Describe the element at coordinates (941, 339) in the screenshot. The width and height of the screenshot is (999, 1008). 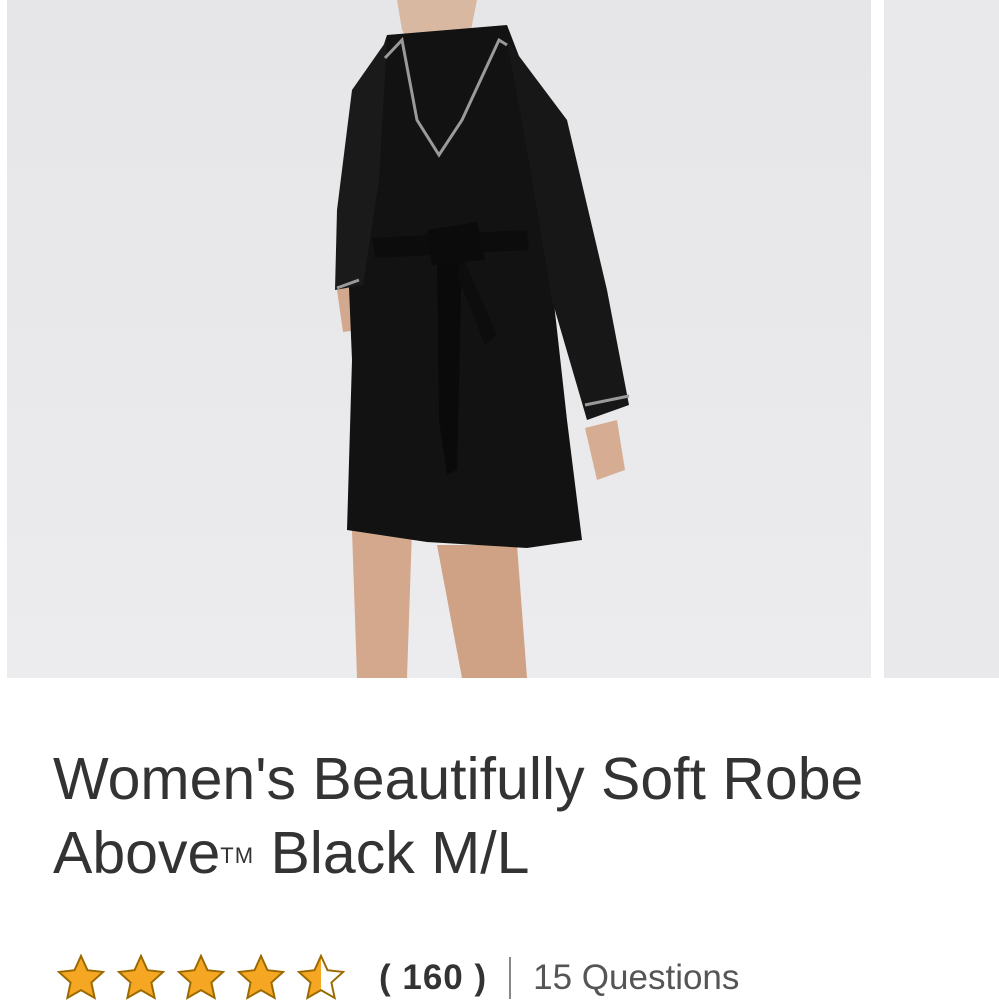
I see `product-image-next` at that location.